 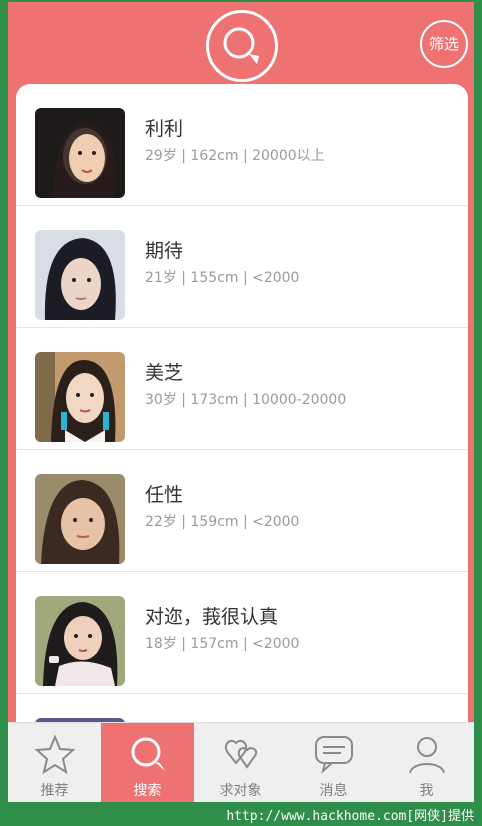 What do you see at coordinates (164, 251) in the screenshot?
I see `profile-name: 期待` at bounding box center [164, 251].